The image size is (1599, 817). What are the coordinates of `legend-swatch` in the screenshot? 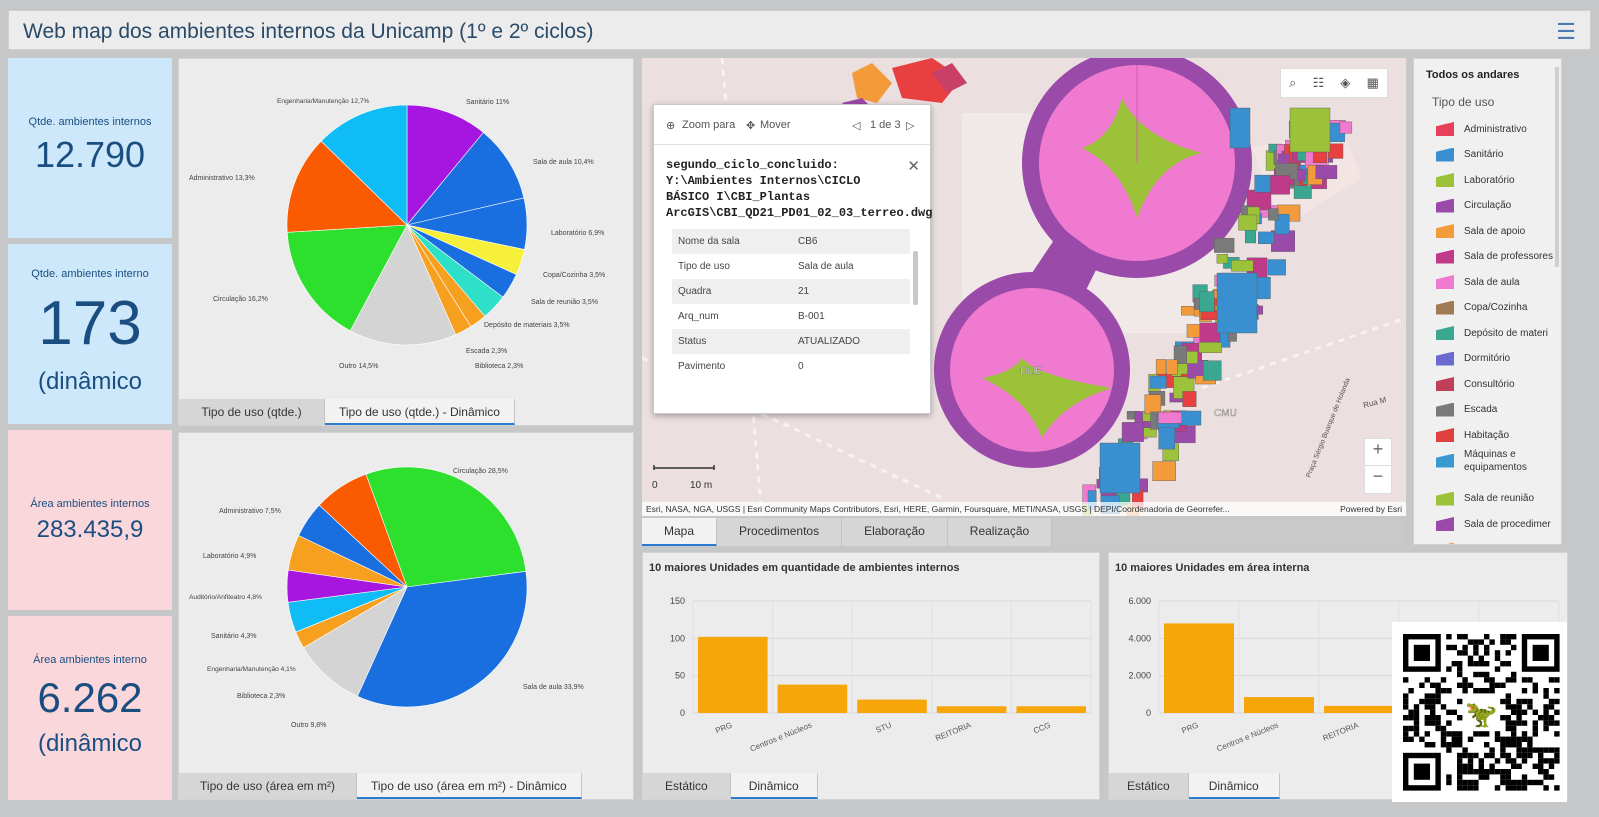 It's located at (1445, 154).